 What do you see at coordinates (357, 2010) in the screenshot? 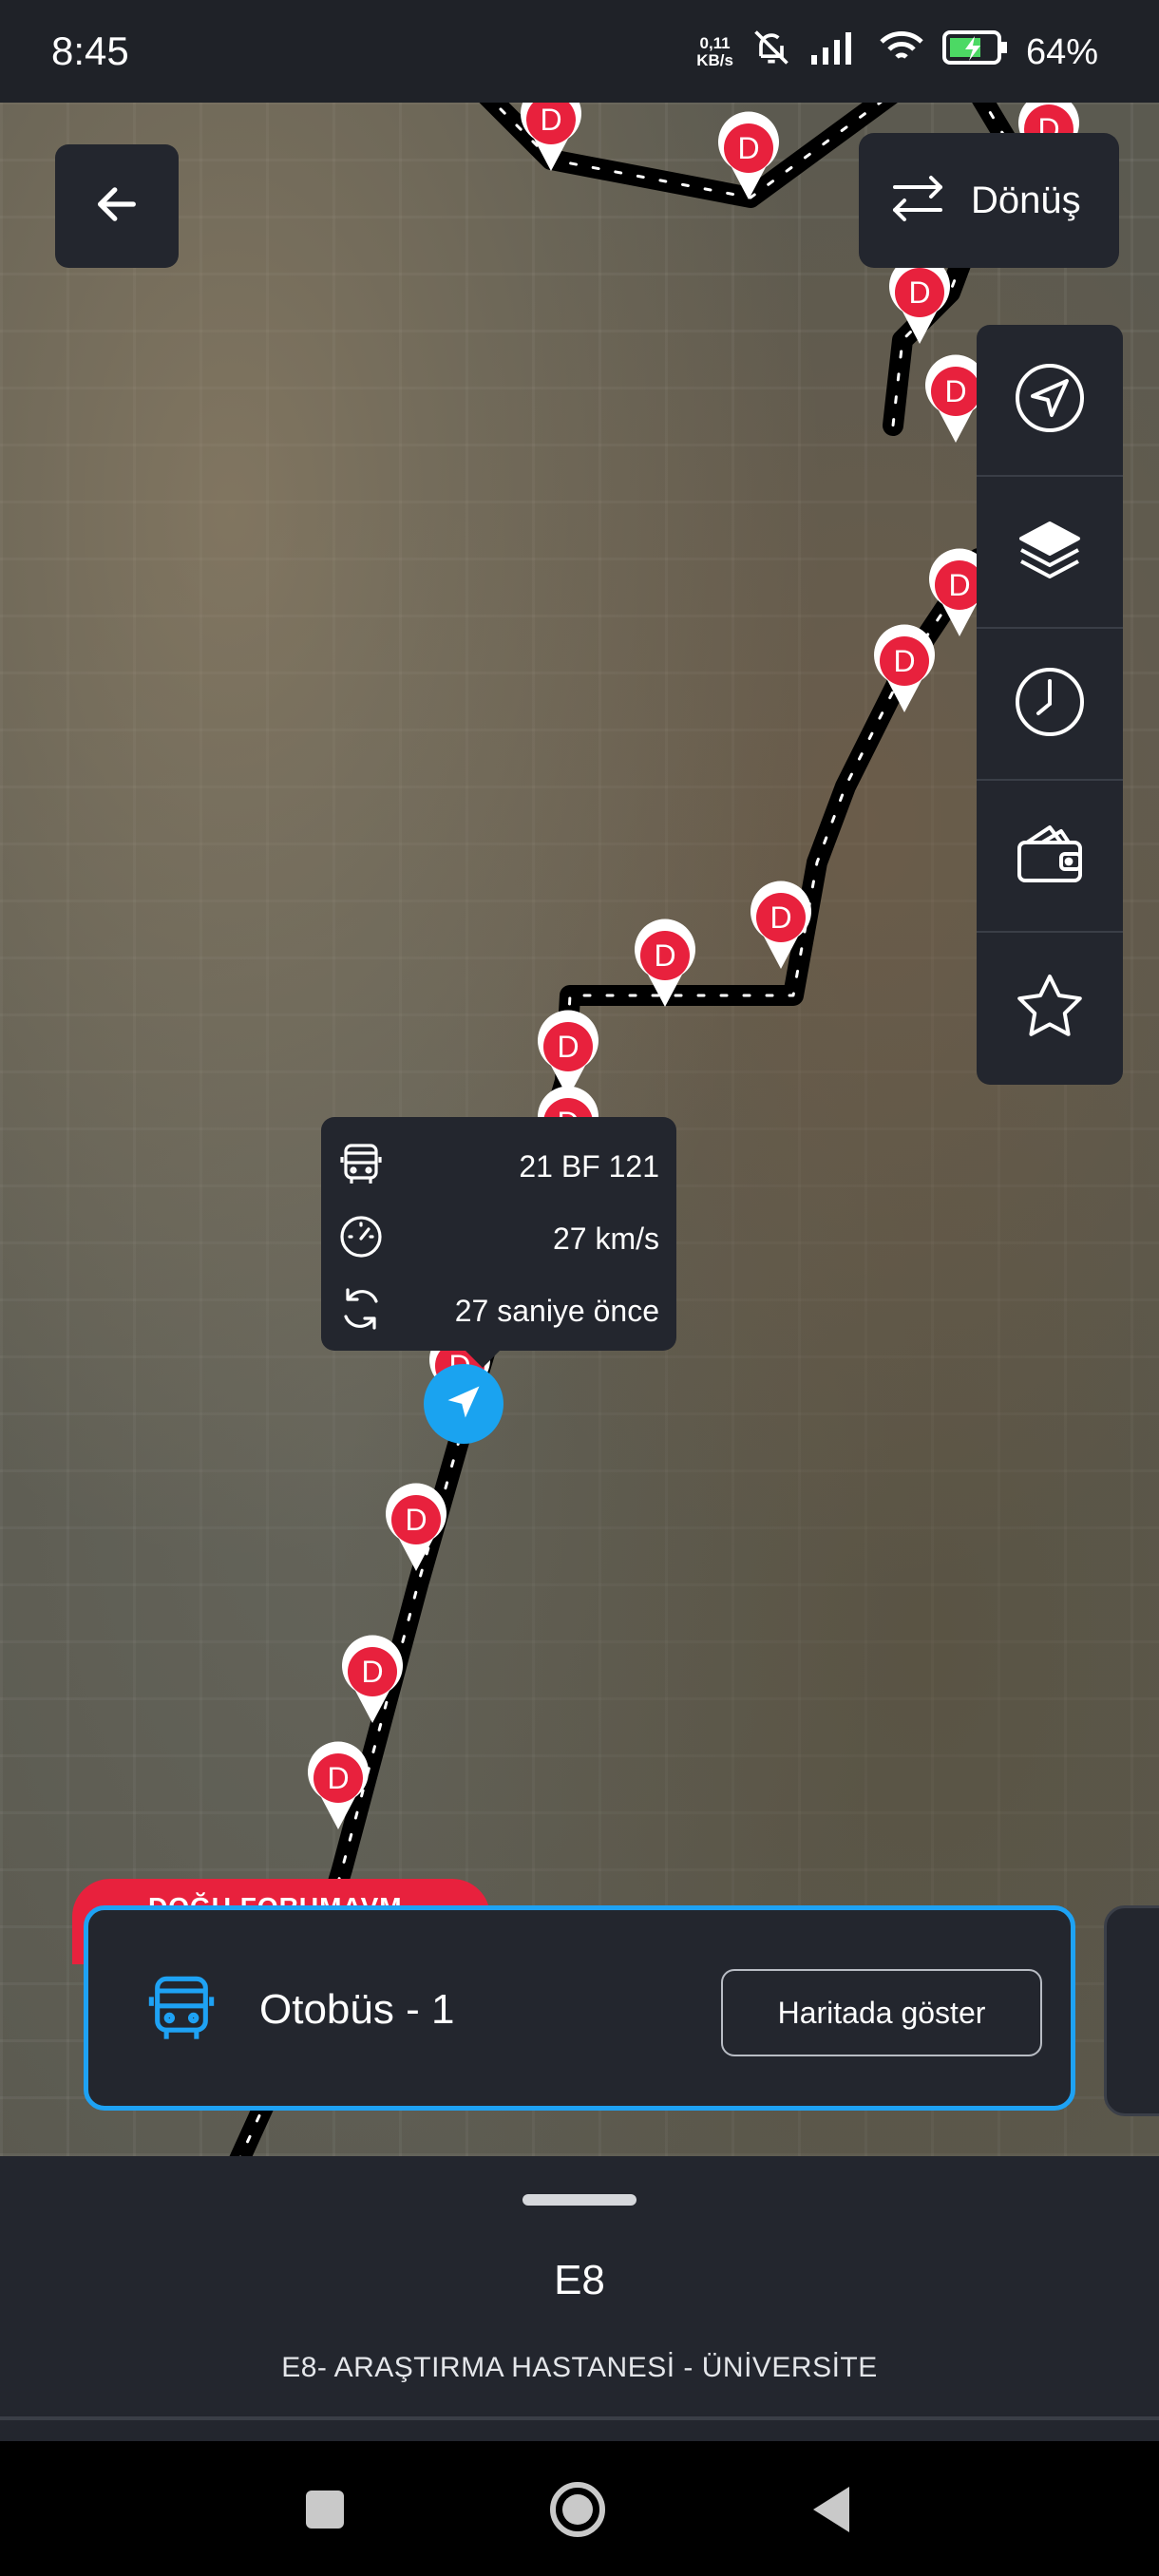
I see `vehicle-card-title: Otobüs - 1` at bounding box center [357, 2010].